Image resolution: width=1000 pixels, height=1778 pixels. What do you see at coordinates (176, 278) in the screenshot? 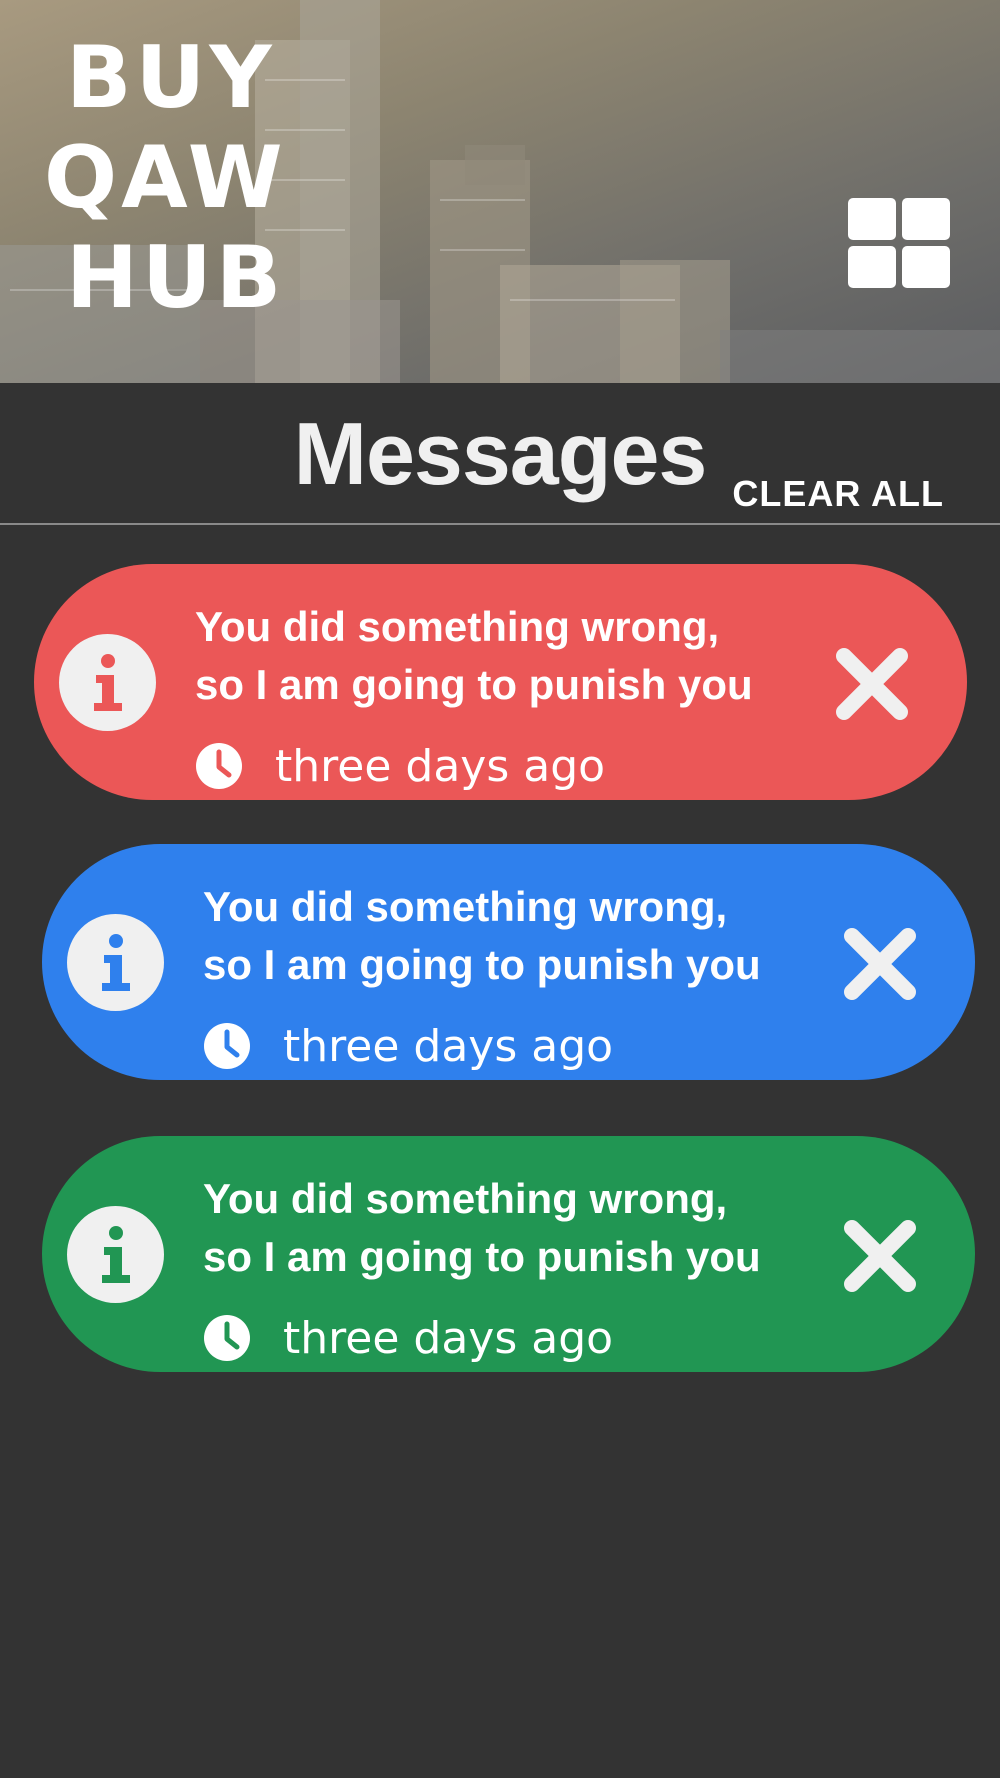
I see `logo-line: HUB` at bounding box center [176, 278].